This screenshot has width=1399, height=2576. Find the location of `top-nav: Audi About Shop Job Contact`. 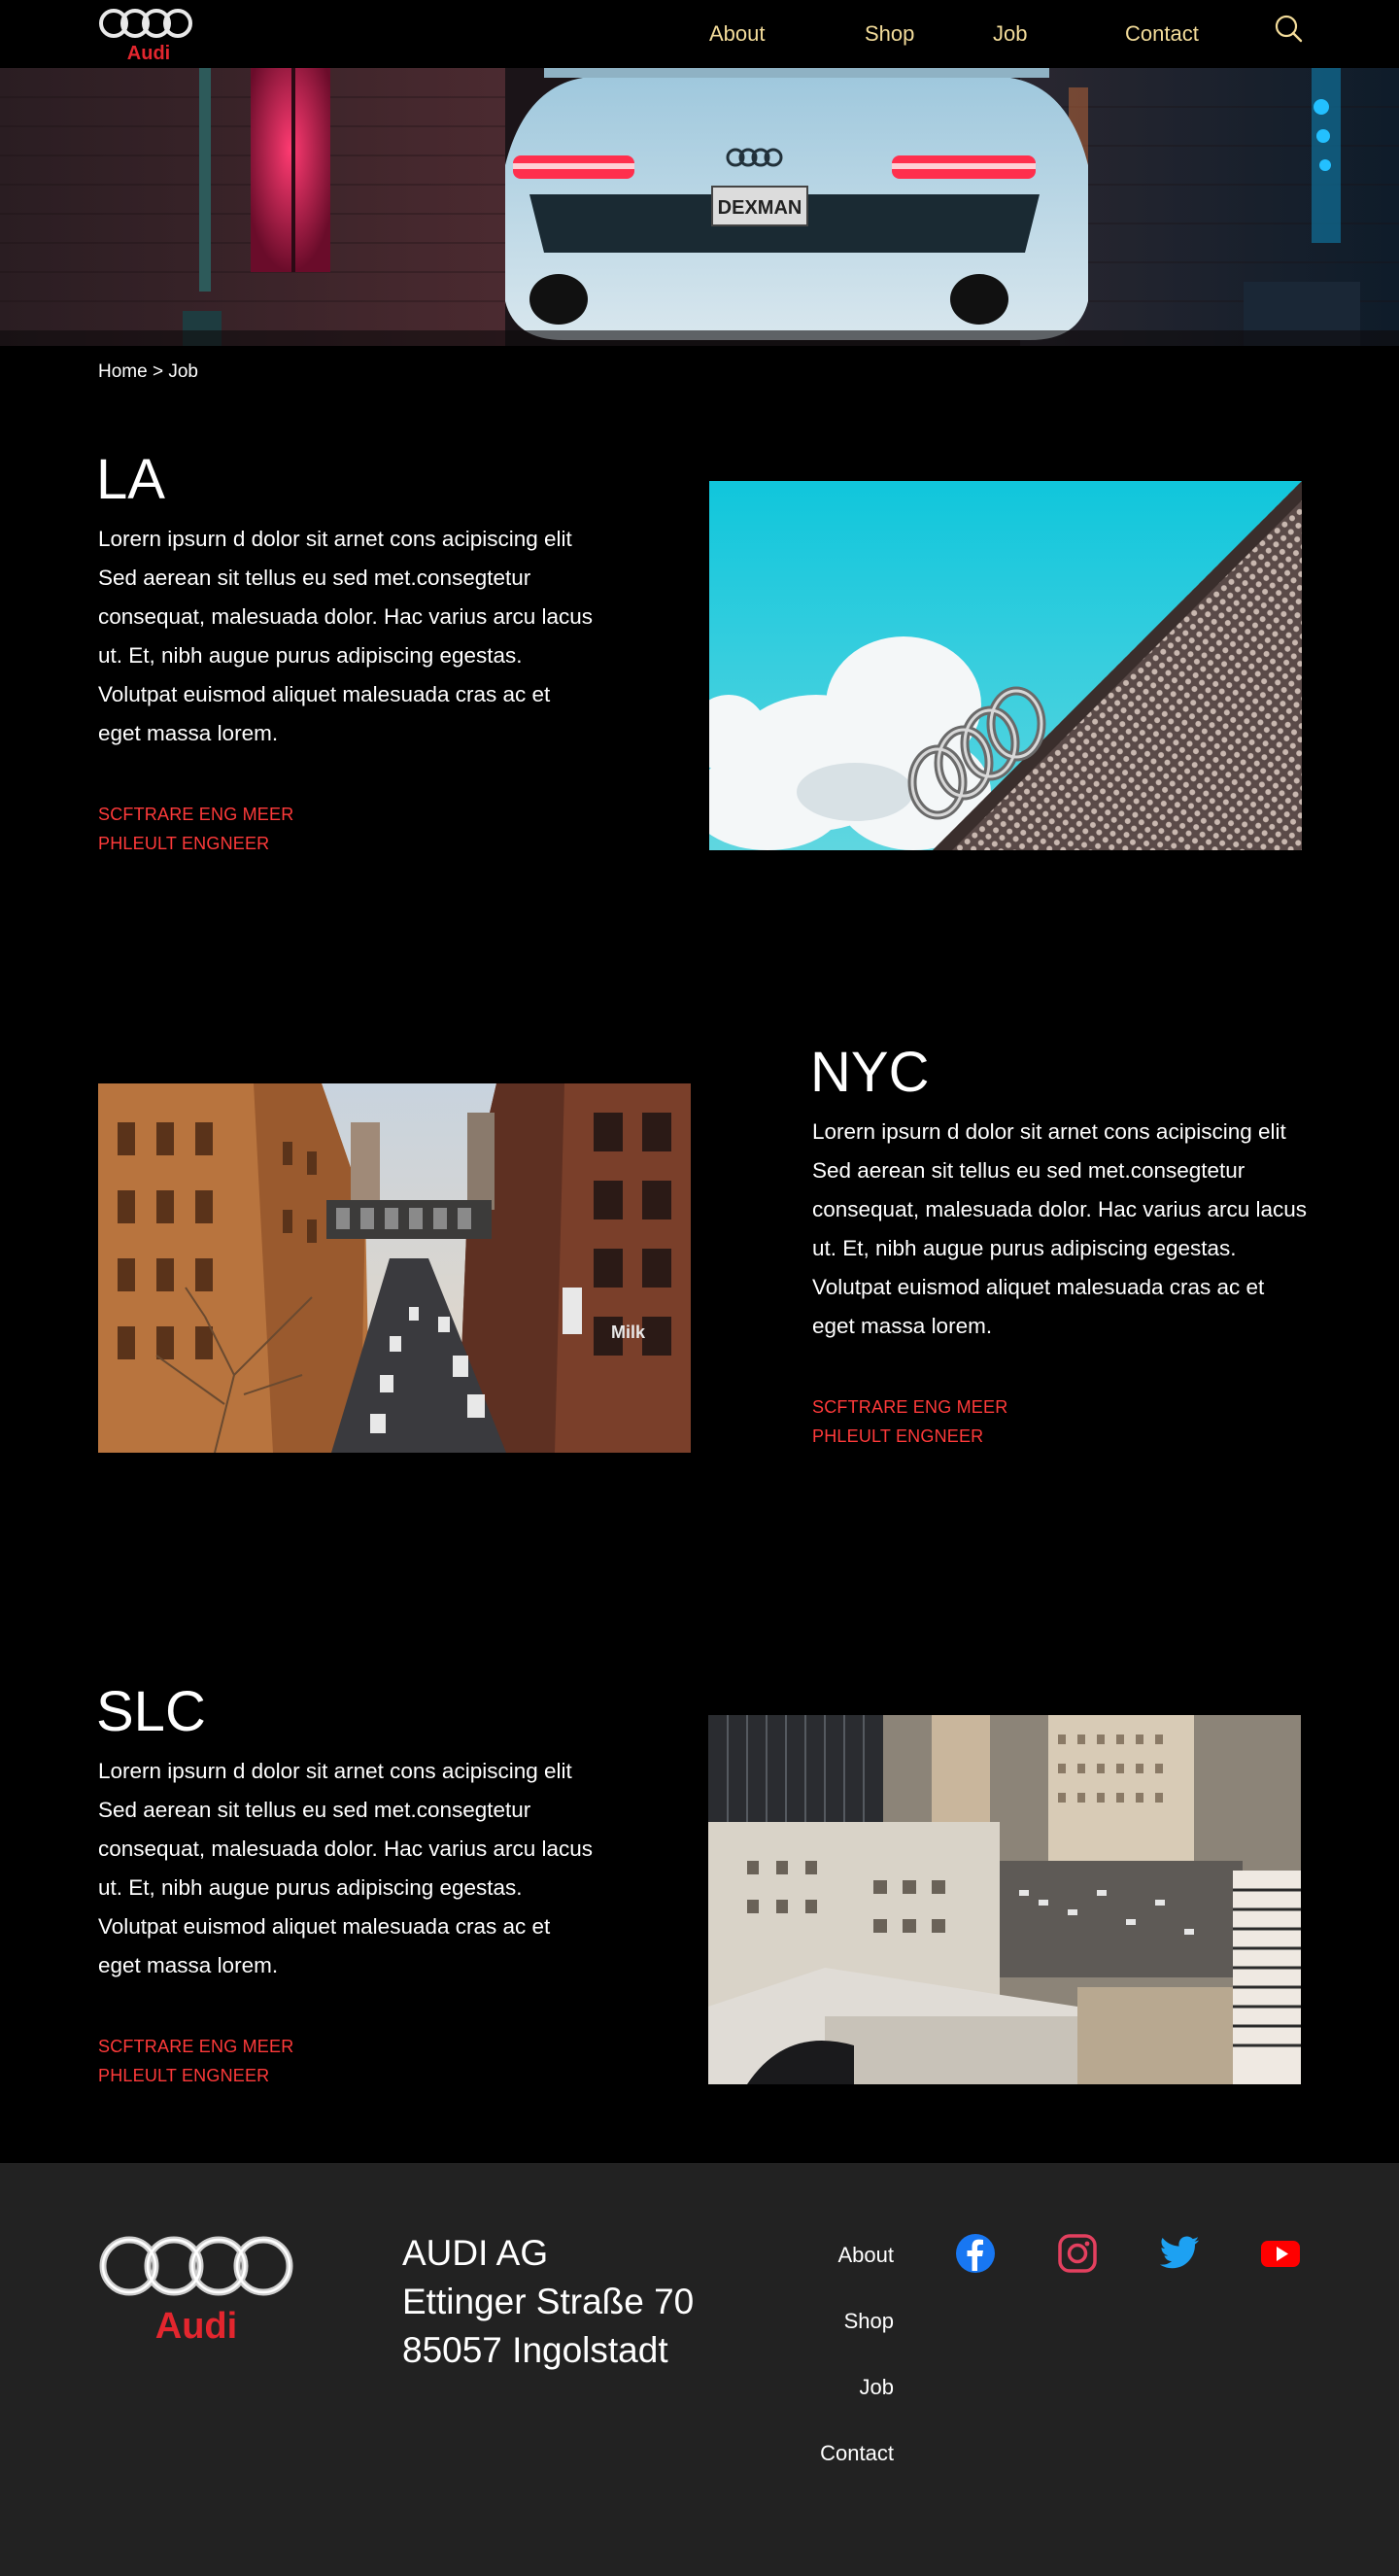

top-nav: Audi About Shop Job Contact is located at coordinates (699, 34).